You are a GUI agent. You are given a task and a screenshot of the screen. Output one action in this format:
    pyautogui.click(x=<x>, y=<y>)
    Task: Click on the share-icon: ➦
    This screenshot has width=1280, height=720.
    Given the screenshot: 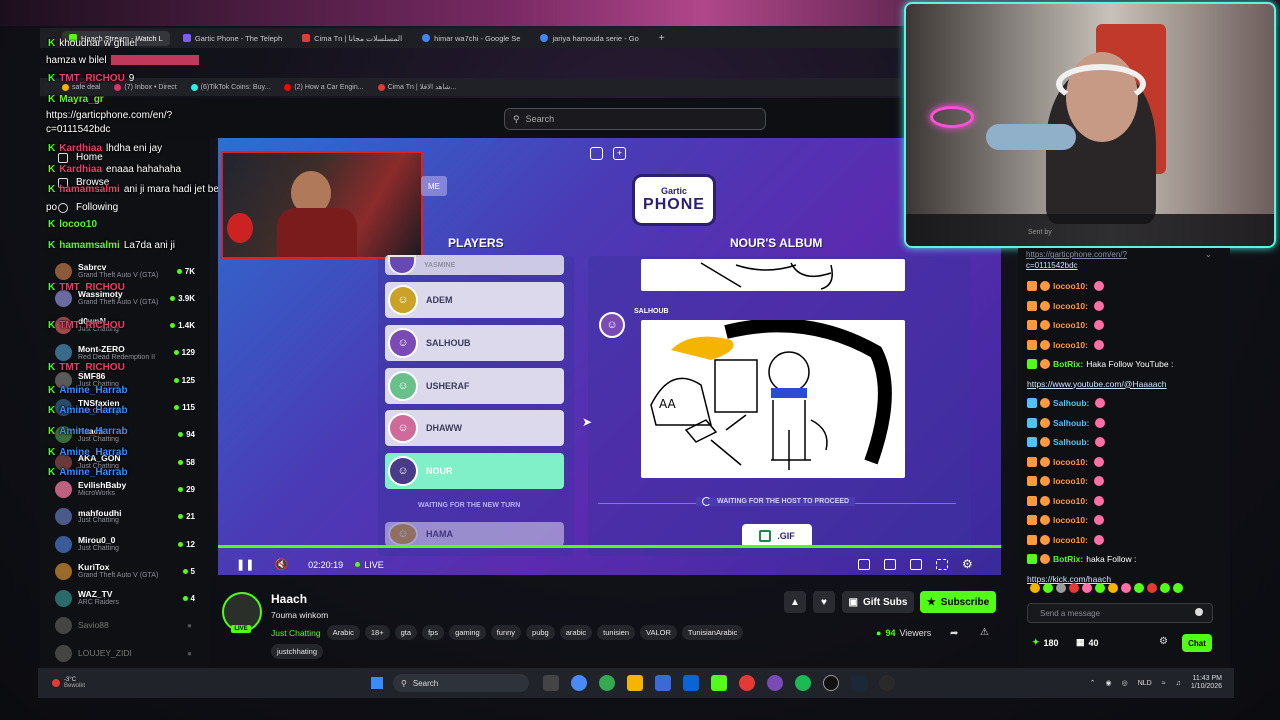 What is the action you would take?
    pyautogui.click(x=954, y=633)
    